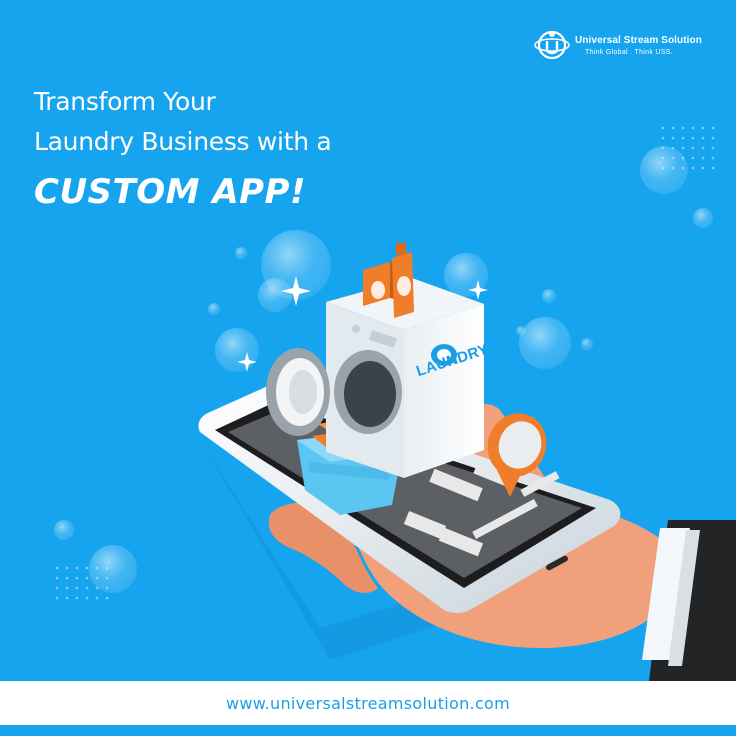 The width and height of the screenshot is (736, 736). Describe the element at coordinates (638, 40) in the screenshot. I see `brand-name: Universal Stream Solution` at that location.